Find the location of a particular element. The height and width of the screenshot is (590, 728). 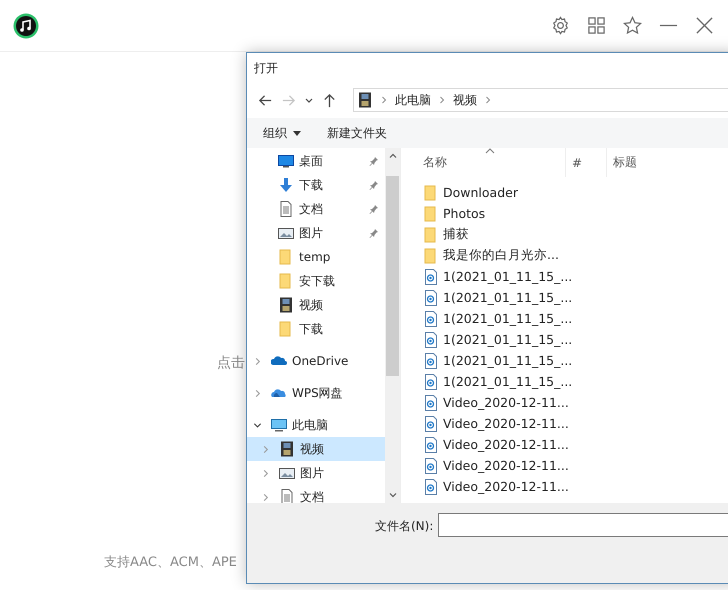

file-item: 捕获 is located at coordinates (566, 234).